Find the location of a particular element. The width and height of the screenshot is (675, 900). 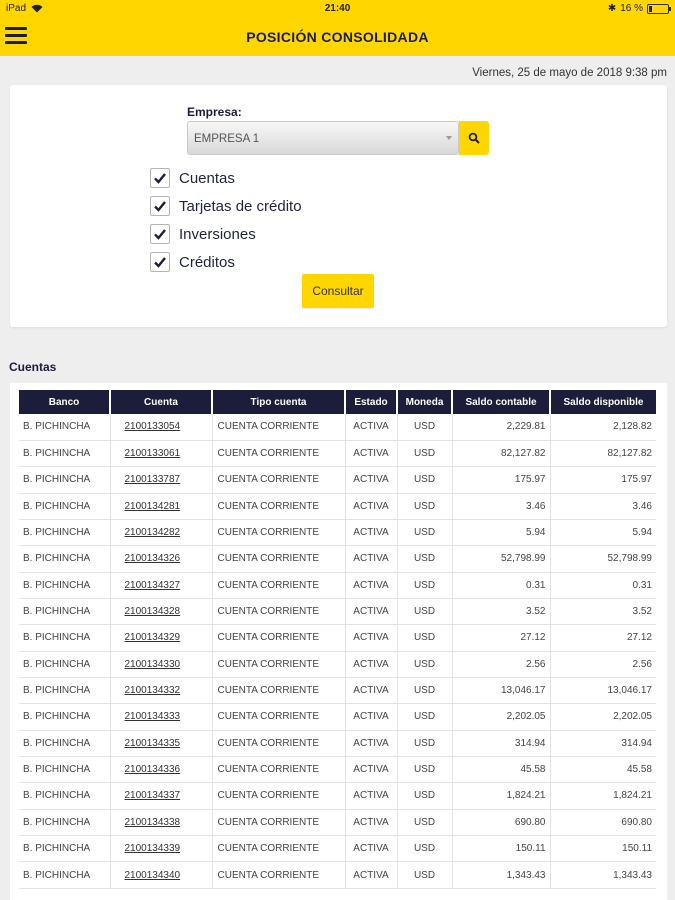

column-header-cuenta: Cuenta is located at coordinates (161, 402).